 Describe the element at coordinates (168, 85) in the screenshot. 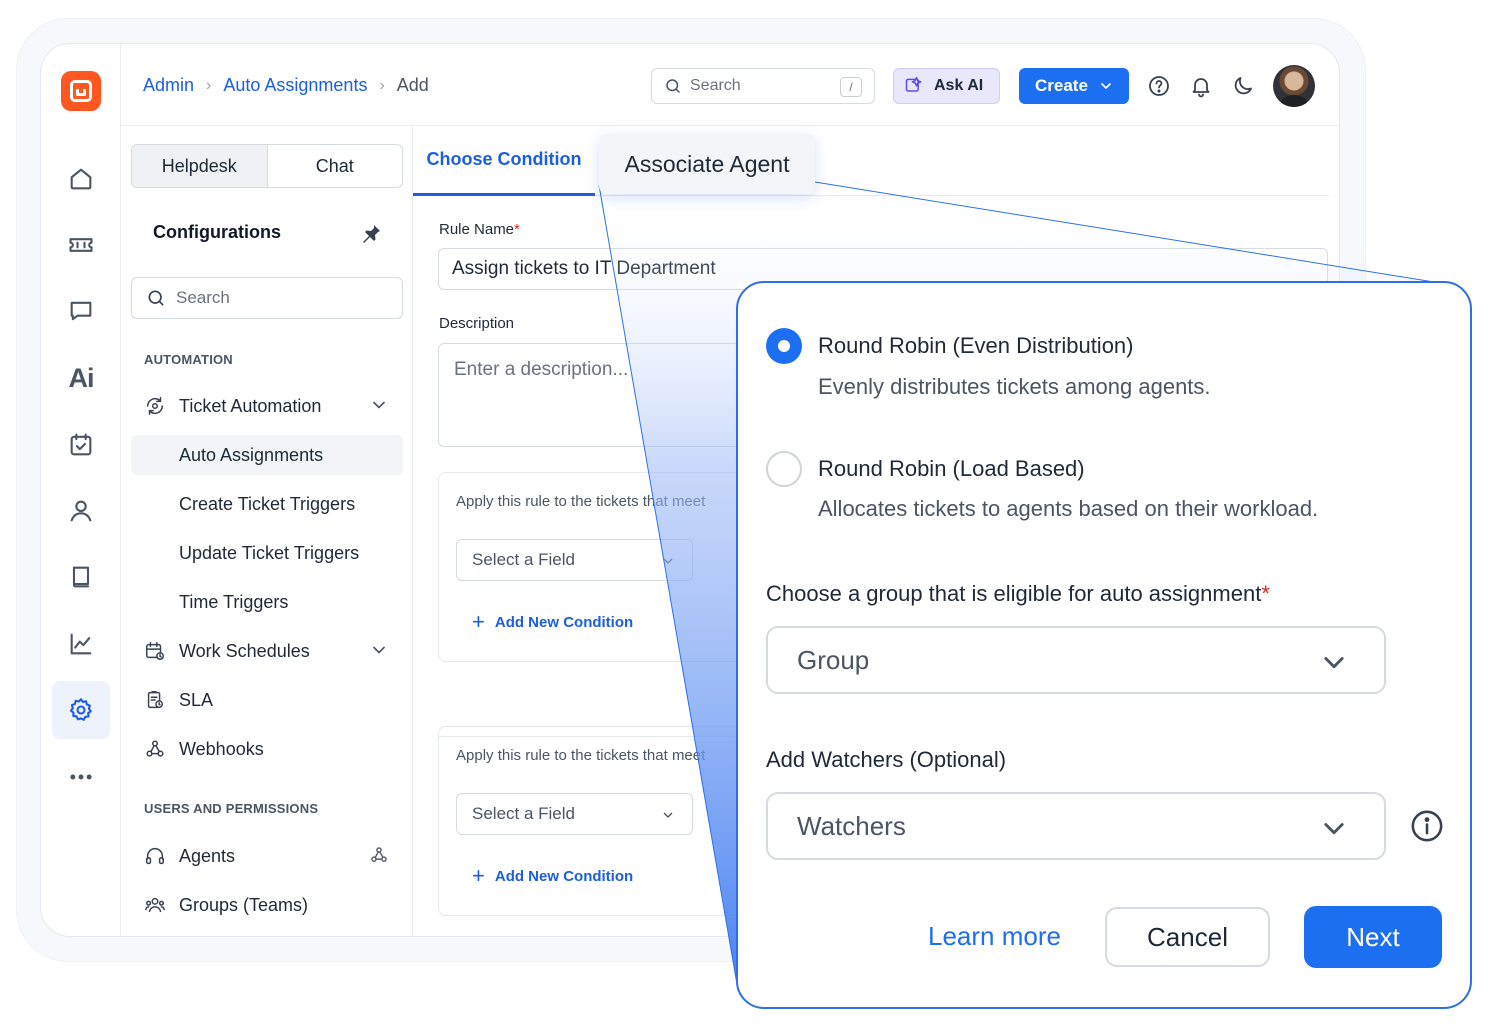

I see `breadcrumb-admin: Admin` at that location.